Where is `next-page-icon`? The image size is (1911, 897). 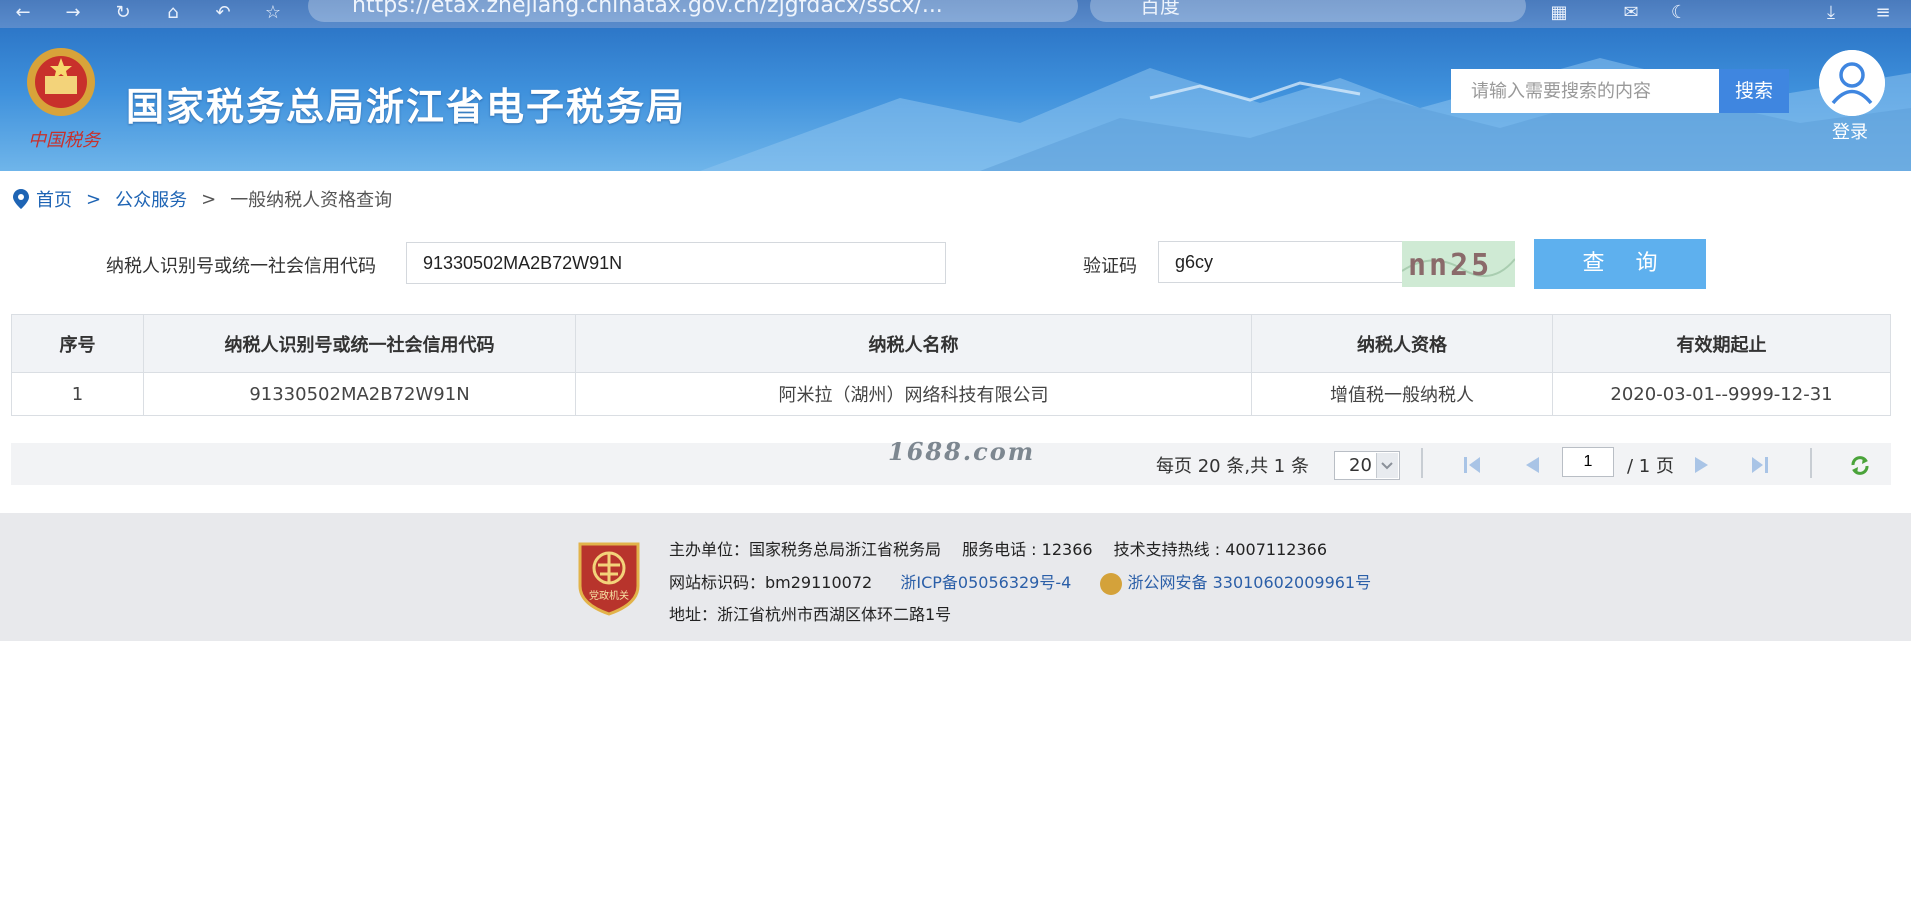 next-page-icon is located at coordinates (1702, 465).